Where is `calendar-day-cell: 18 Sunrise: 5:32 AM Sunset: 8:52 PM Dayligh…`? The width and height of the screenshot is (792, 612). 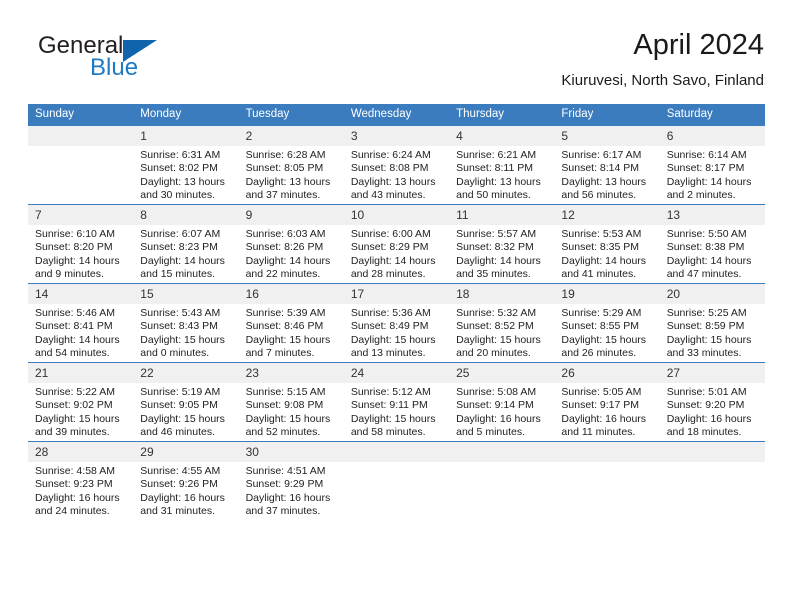
calendar-day-cell: 18 Sunrise: 5:32 AM Sunset: 8:52 PM Dayligh… is located at coordinates (502, 323).